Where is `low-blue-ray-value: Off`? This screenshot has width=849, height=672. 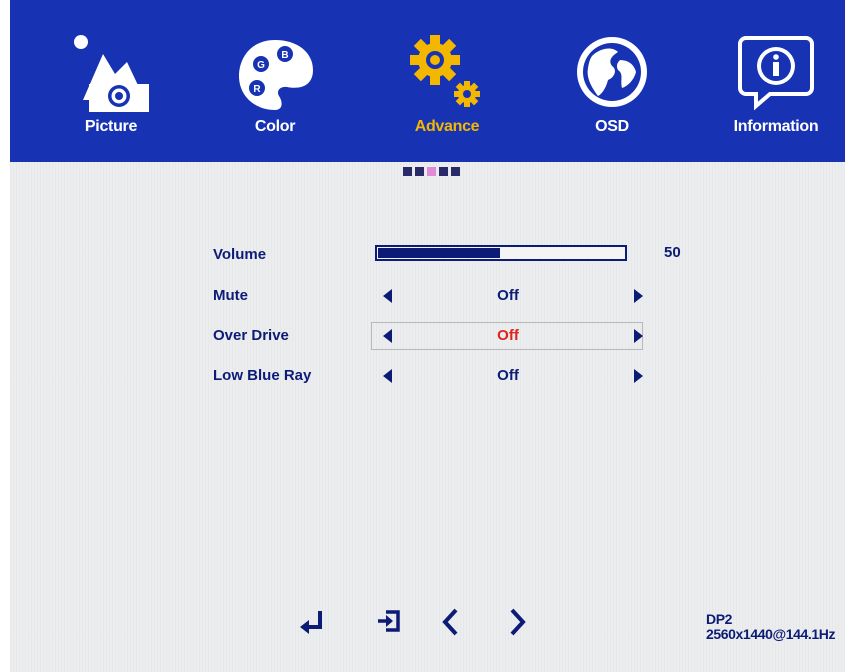 low-blue-ray-value: Off is located at coordinates (508, 375).